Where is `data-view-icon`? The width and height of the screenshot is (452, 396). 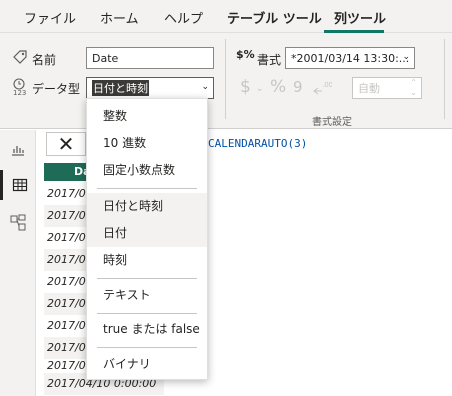
data-view-icon is located at coordinates (18, 185).